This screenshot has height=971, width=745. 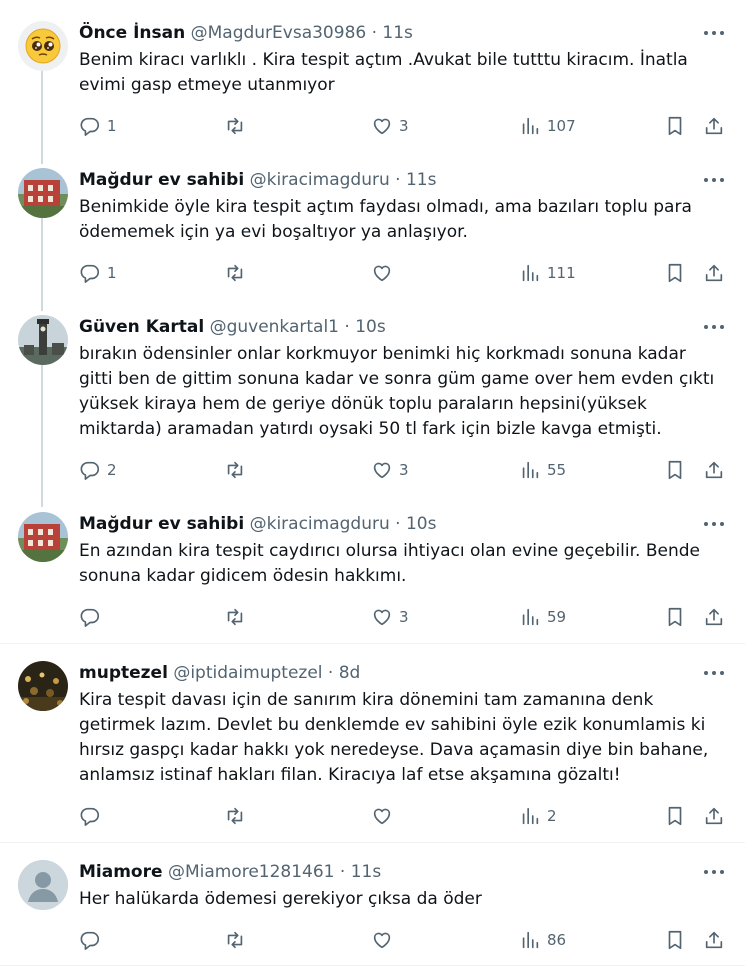 I want to click on reply-button: 2, so click(x=98, y=470).